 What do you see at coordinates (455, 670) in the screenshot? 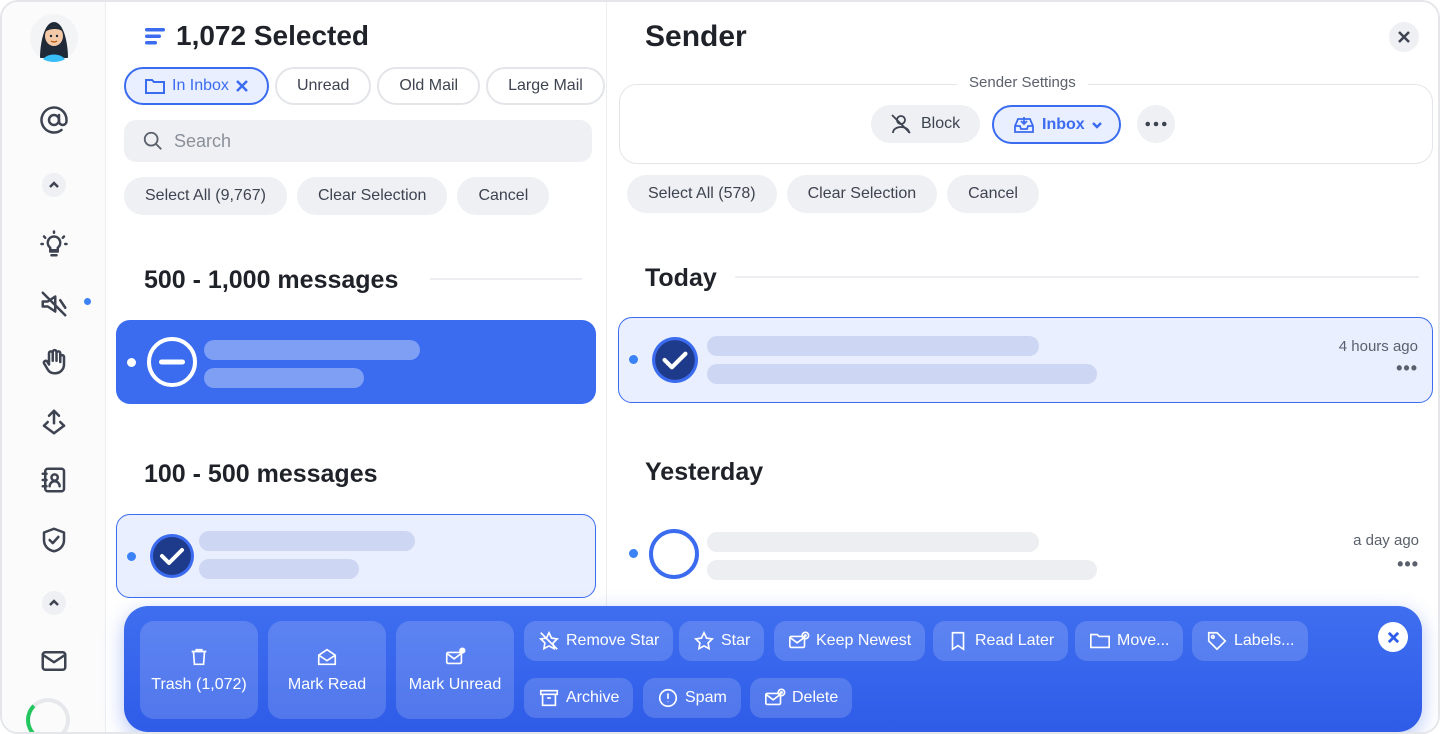
I see `mark-unread-button: Mark Unread` at bounding box center [455, 670].